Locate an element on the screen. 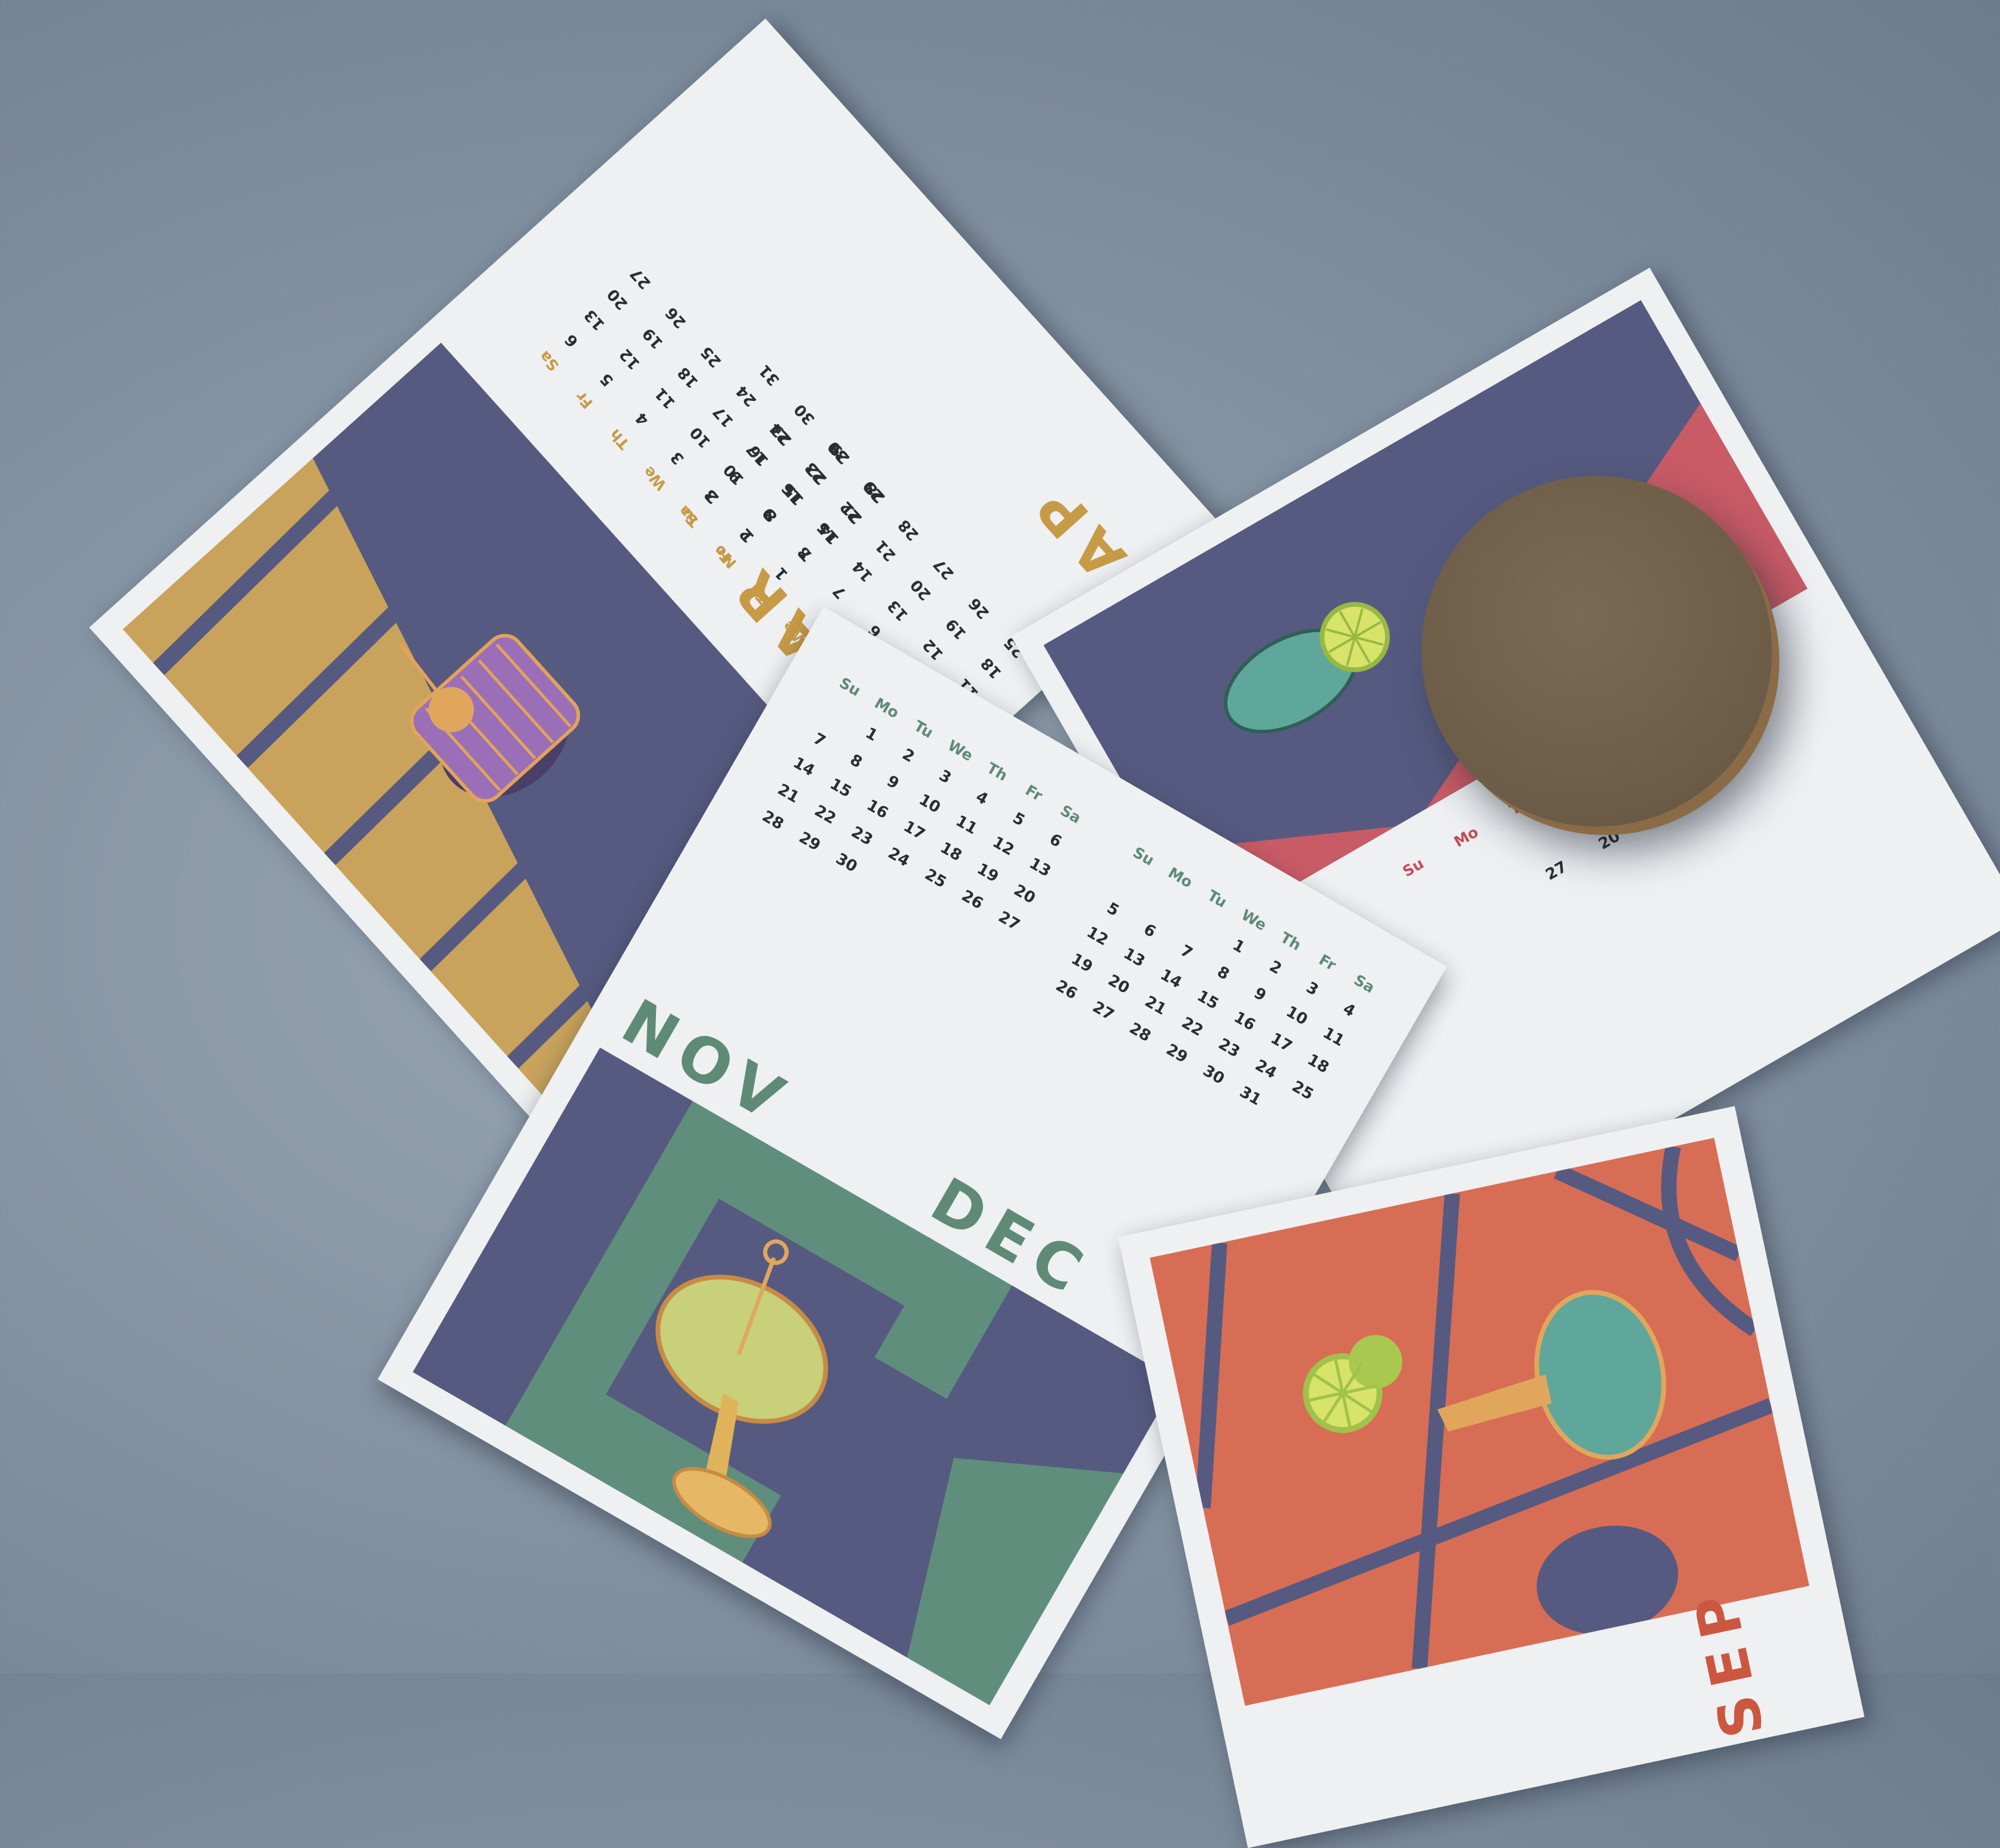 Image resolution: width=2000 pixels, height=1848 pixels. day-number: 27 is located at coordinates (1009, 921).